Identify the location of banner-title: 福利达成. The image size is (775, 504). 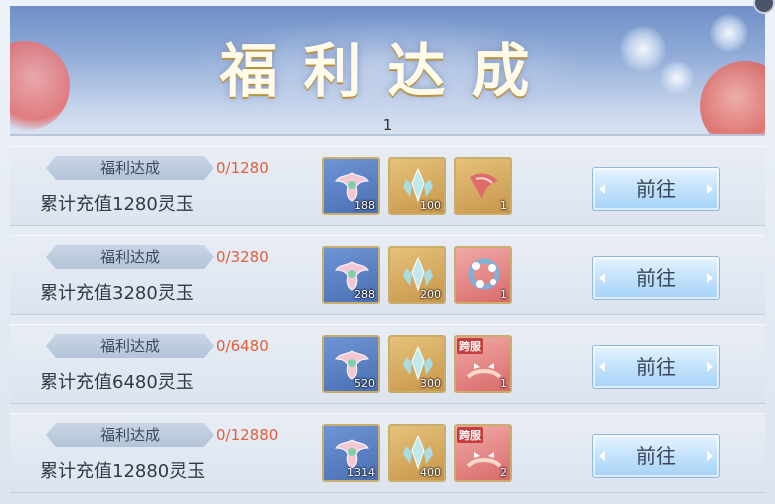
(387, 71).